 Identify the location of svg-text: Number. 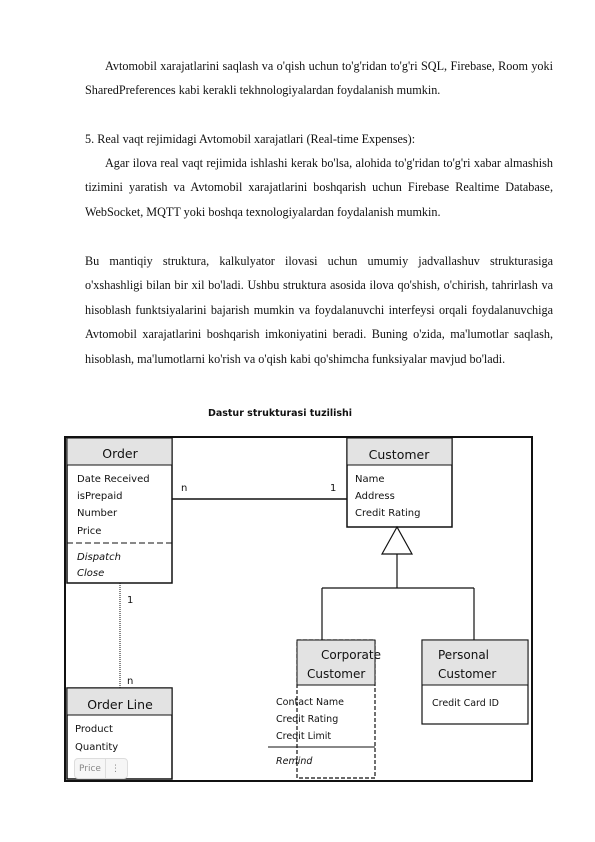
(97, 513).